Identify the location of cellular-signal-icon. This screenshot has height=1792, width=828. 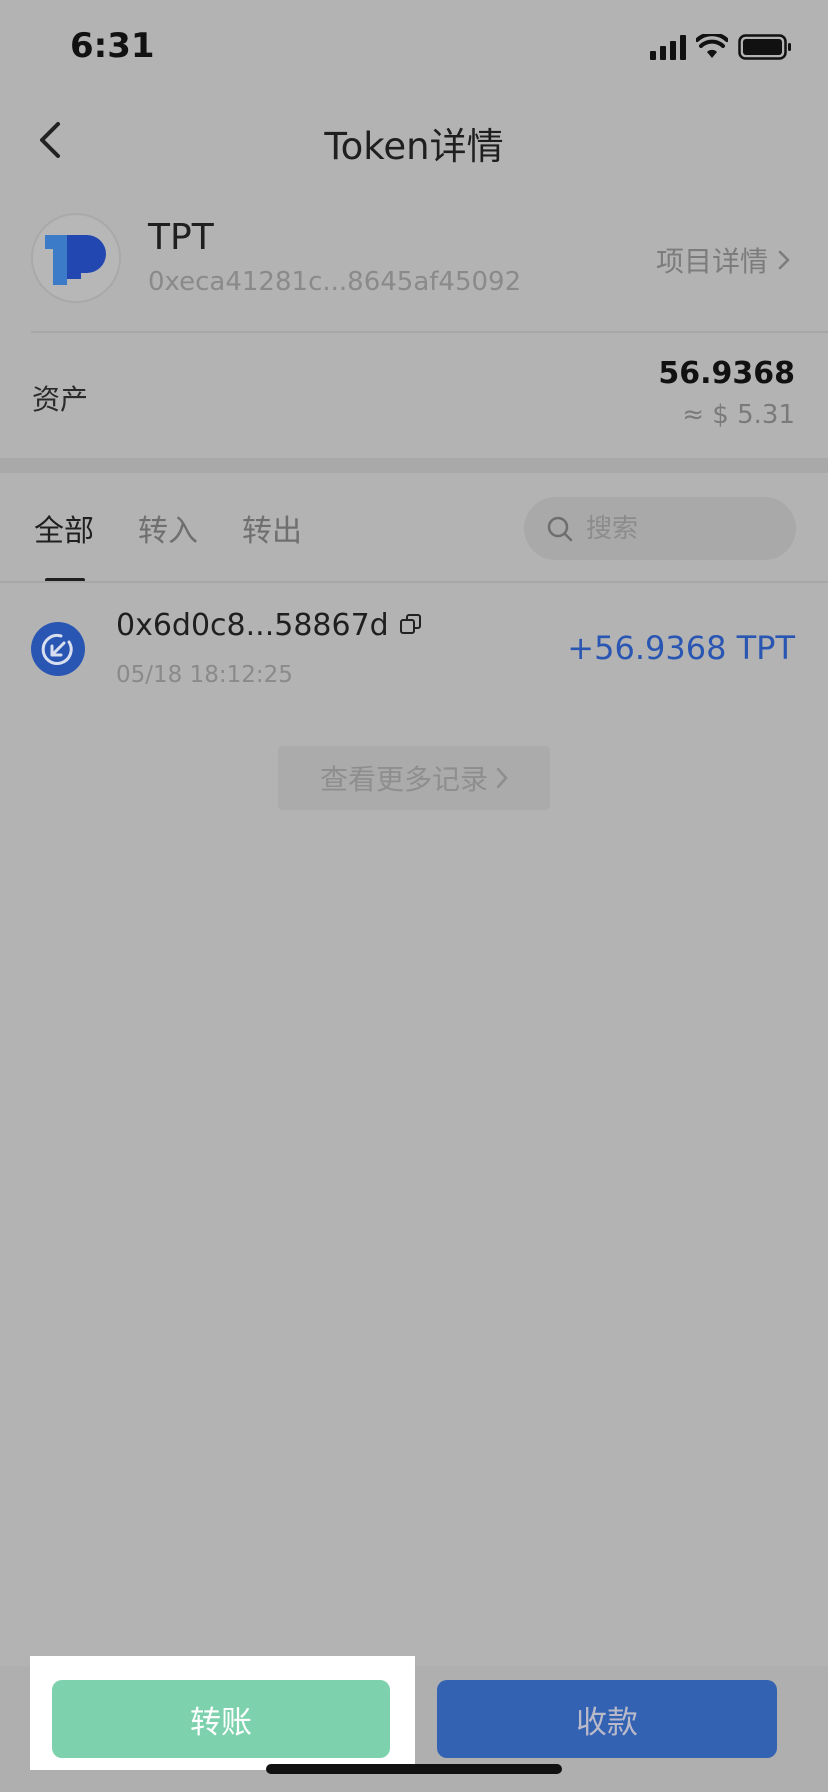
(668, 47).